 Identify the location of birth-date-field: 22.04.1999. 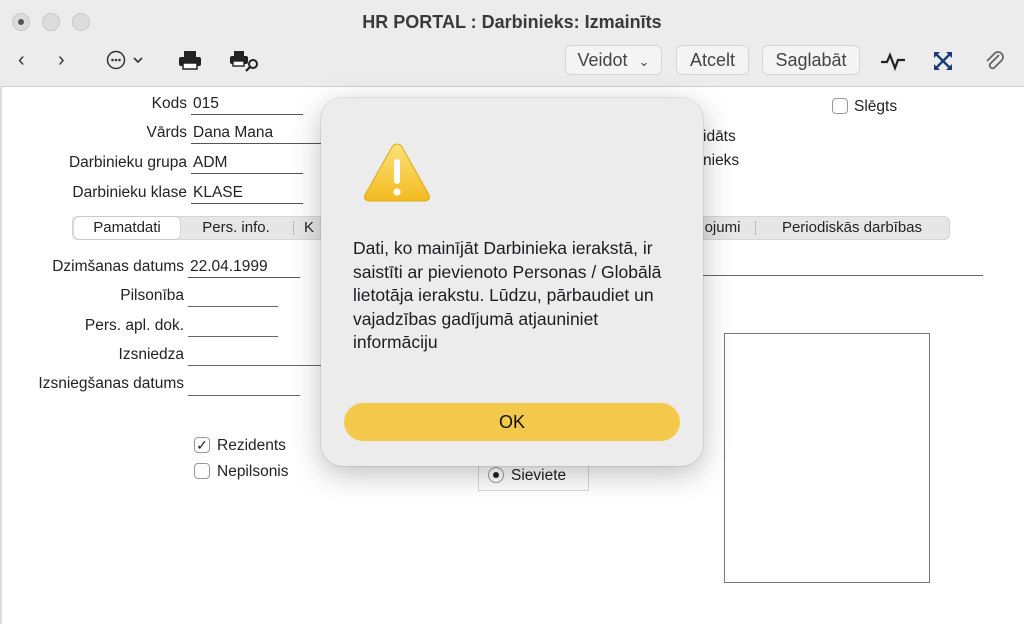
(244, 268).